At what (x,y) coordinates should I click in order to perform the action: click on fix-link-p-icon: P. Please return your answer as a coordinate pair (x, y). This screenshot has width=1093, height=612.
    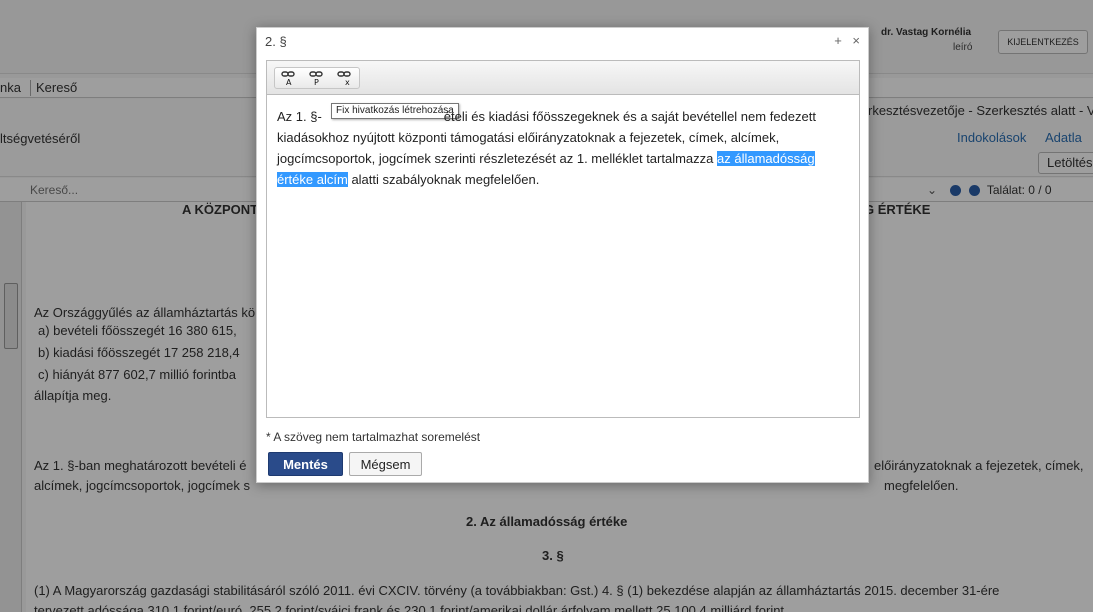
    Looking at the image, I should click on (317, 78).